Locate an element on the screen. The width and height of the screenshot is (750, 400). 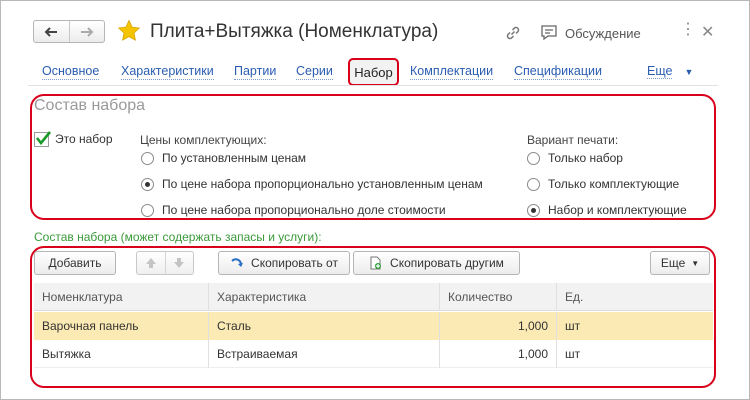
tabs-divider is located at coordinates (373, 85).